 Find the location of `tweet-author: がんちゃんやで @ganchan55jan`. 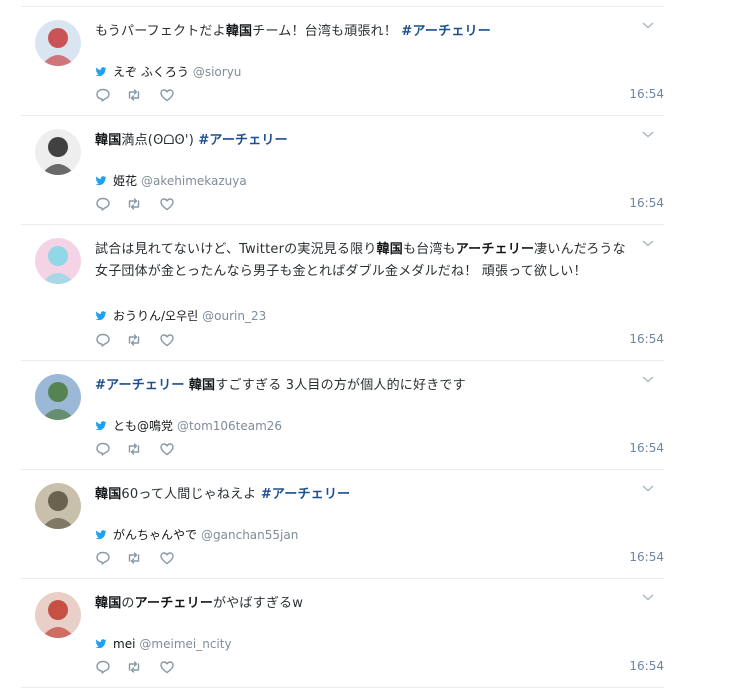

tweet-author: がんちゃんやで @ganchan55jan is located at coordinates (196, 535).